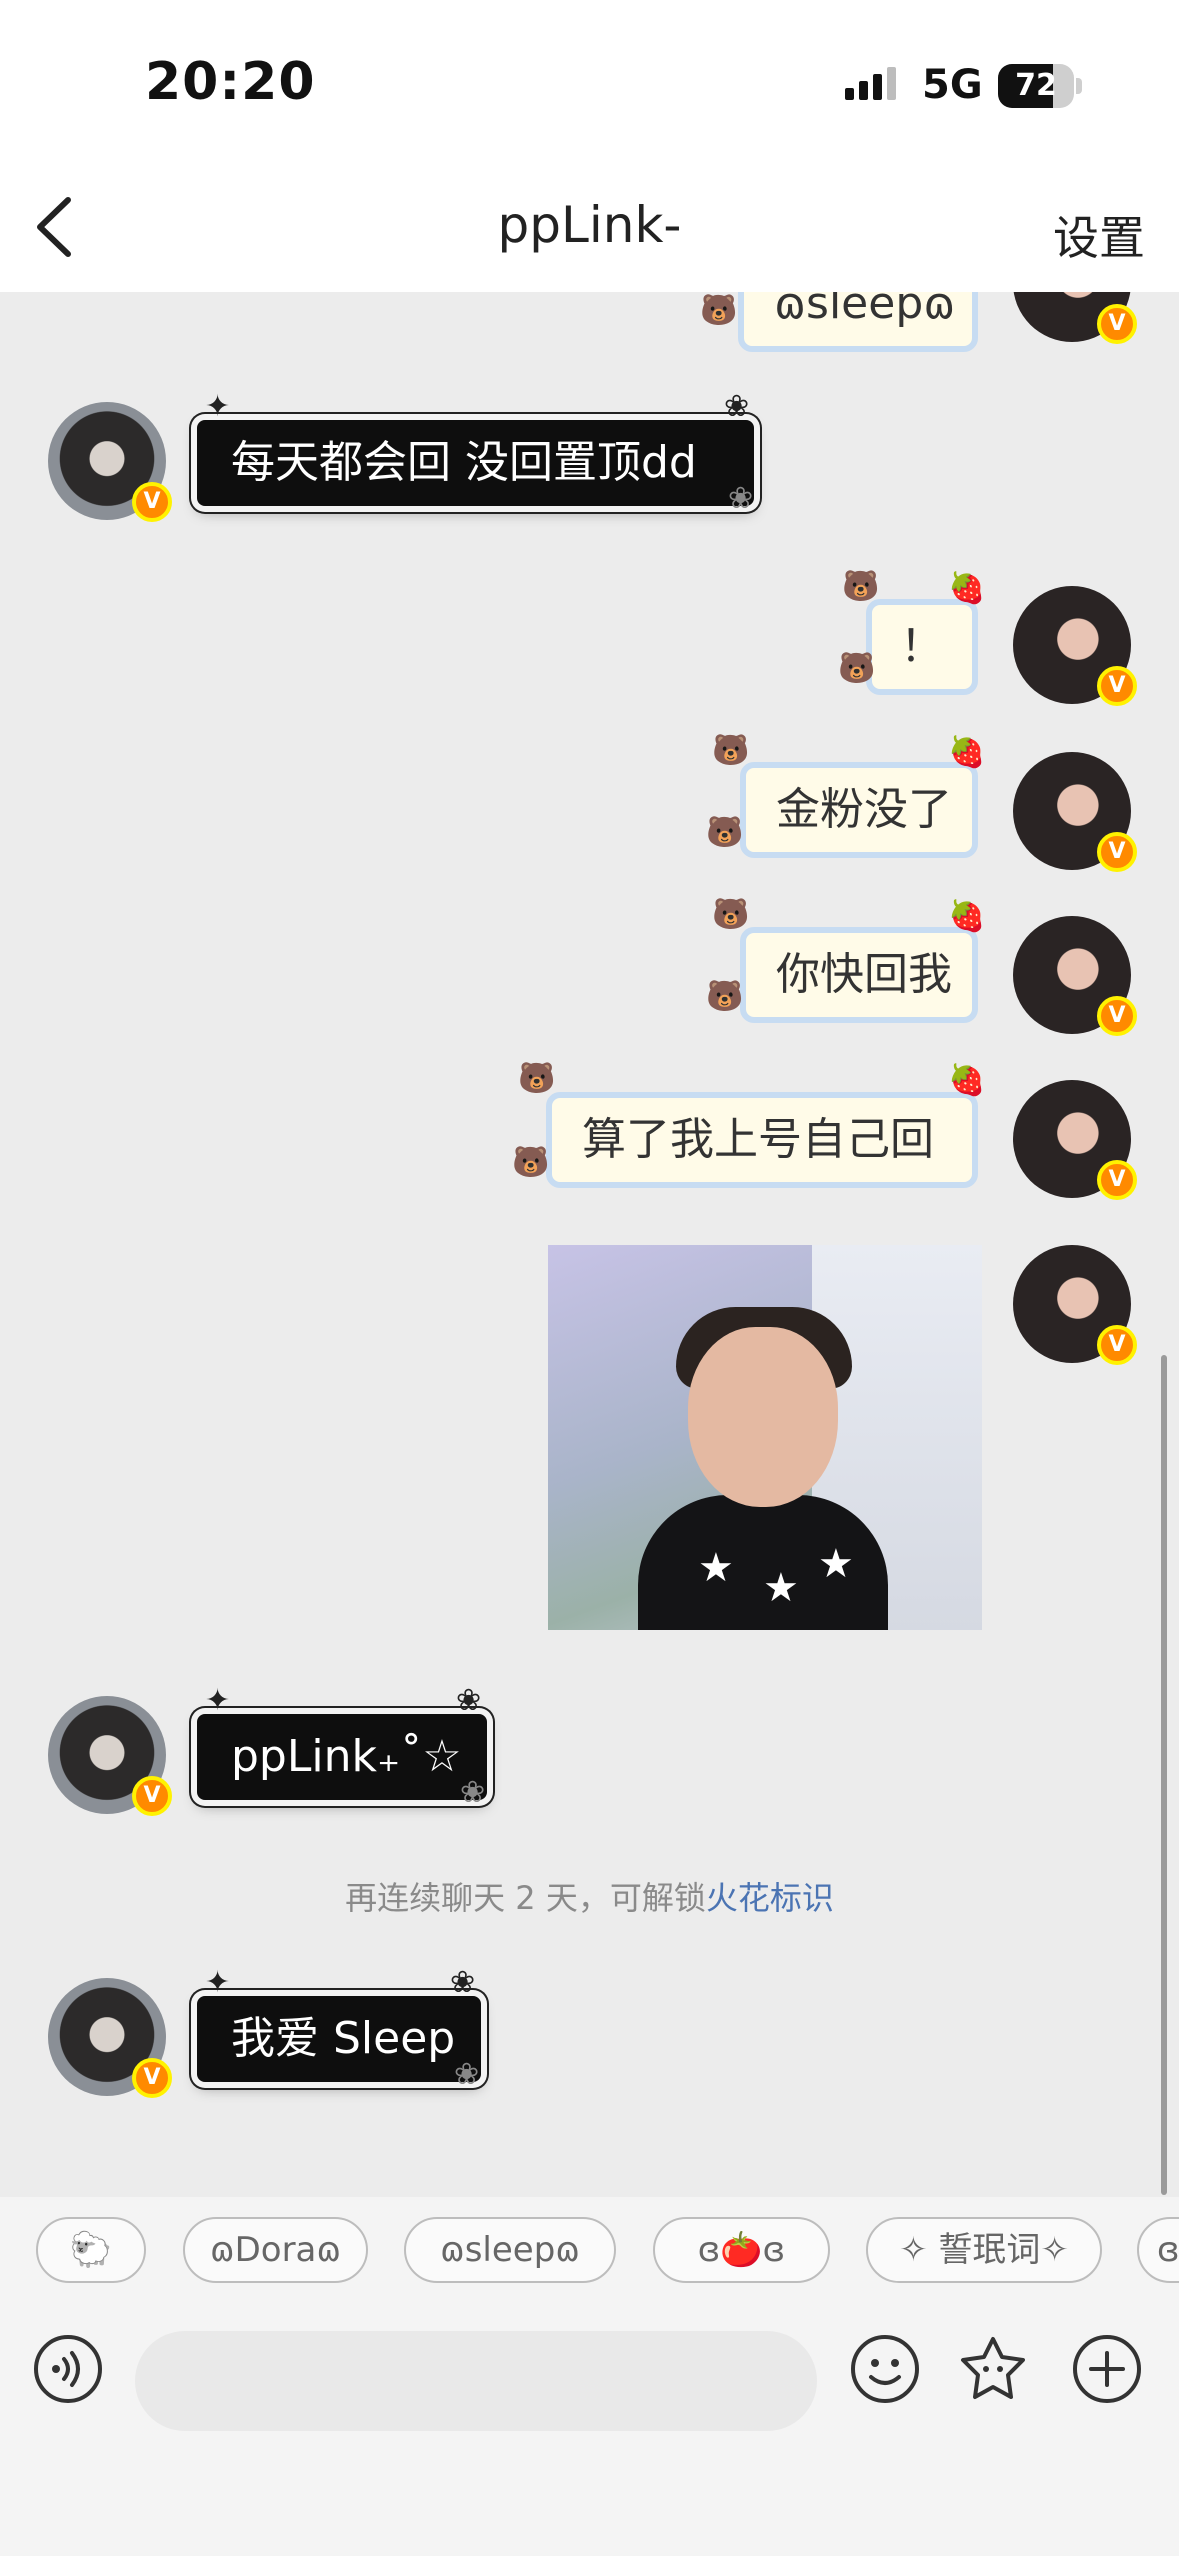 This screenshot has height=2556, width=1179. Describe the element at coordinates (1168, 2250) in the screenshot. I see `chip-label: ɞ` at that location.